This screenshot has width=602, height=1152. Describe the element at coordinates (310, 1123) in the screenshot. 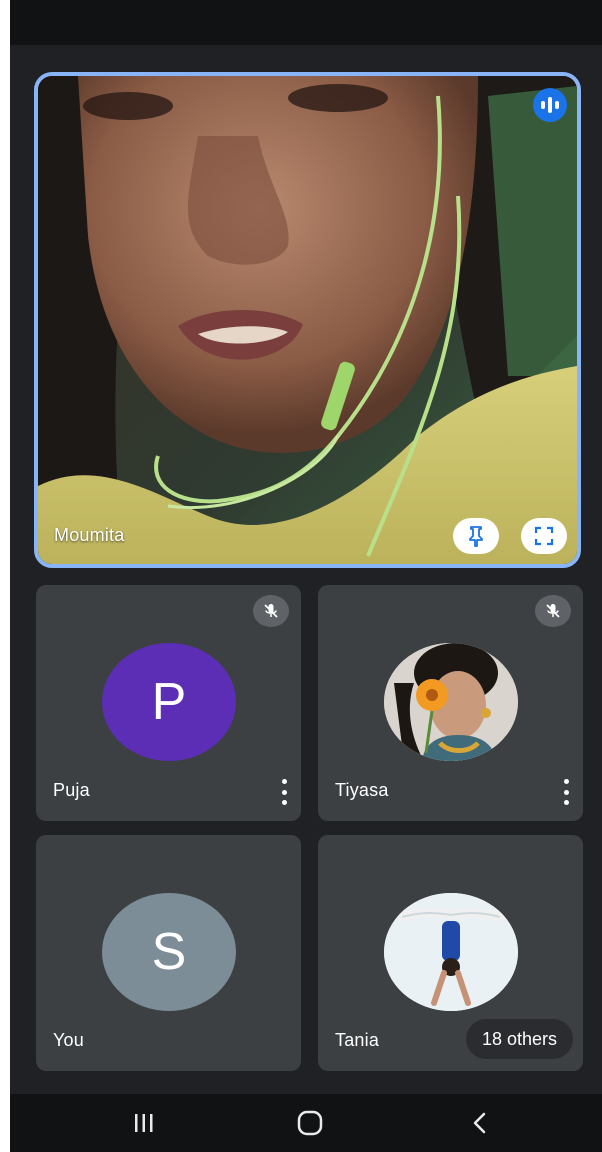

I see `home-icon` at that location.